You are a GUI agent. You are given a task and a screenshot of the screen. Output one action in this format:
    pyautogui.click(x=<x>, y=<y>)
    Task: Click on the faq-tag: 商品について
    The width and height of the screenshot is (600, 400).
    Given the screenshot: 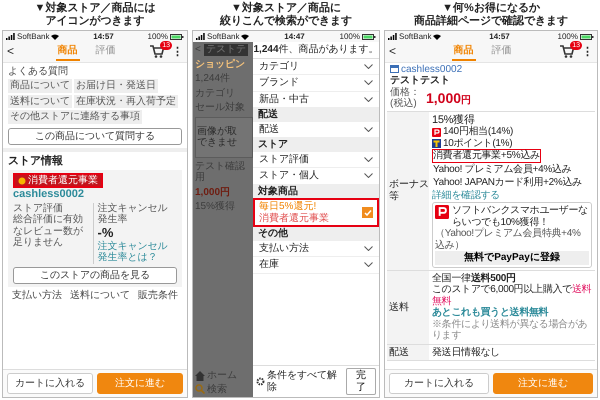 What is the action you would take?
    pyautogui.click(x=40, y=86)
    